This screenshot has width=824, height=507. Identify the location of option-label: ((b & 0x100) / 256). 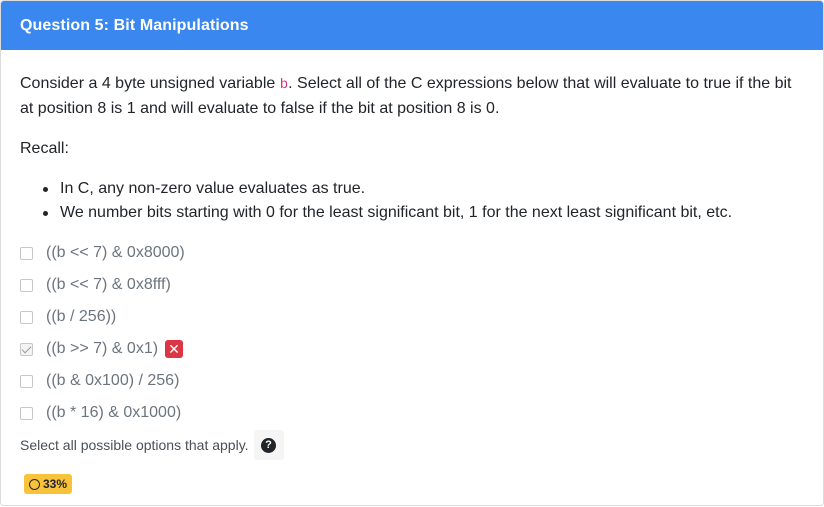
(113, 380).